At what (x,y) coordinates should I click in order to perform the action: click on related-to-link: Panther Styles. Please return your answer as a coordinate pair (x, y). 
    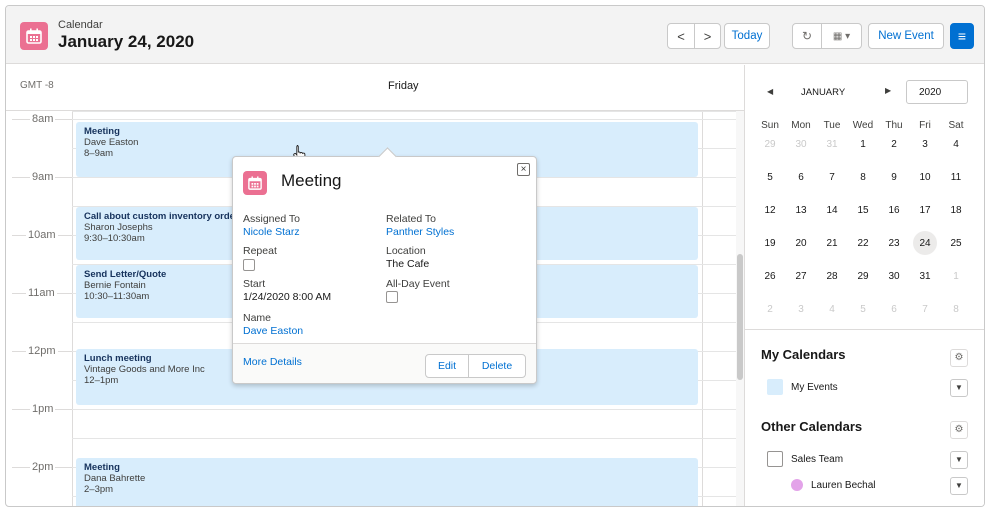
    Looking at the image, I should click on (420, 232).